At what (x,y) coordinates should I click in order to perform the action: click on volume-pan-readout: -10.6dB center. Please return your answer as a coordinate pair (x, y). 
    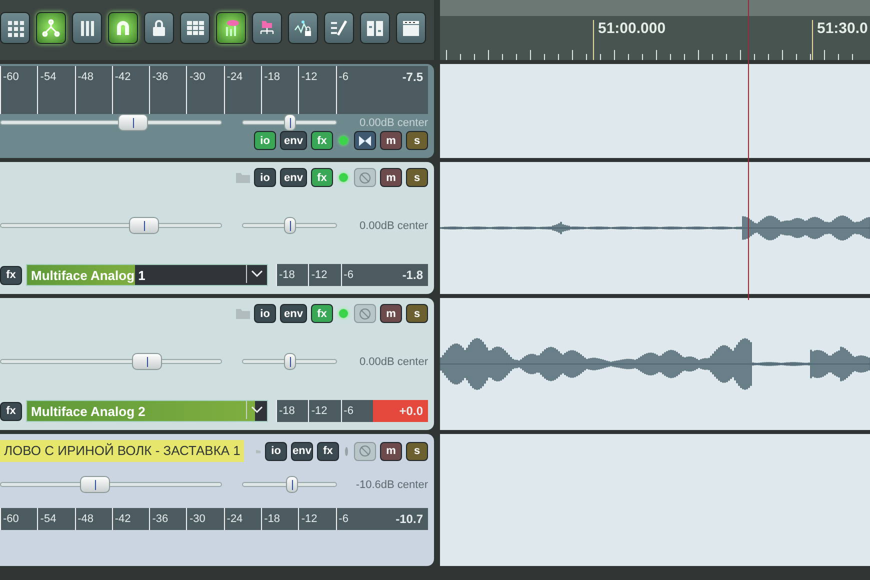
    Looking at the image, I should click on (392, 484).